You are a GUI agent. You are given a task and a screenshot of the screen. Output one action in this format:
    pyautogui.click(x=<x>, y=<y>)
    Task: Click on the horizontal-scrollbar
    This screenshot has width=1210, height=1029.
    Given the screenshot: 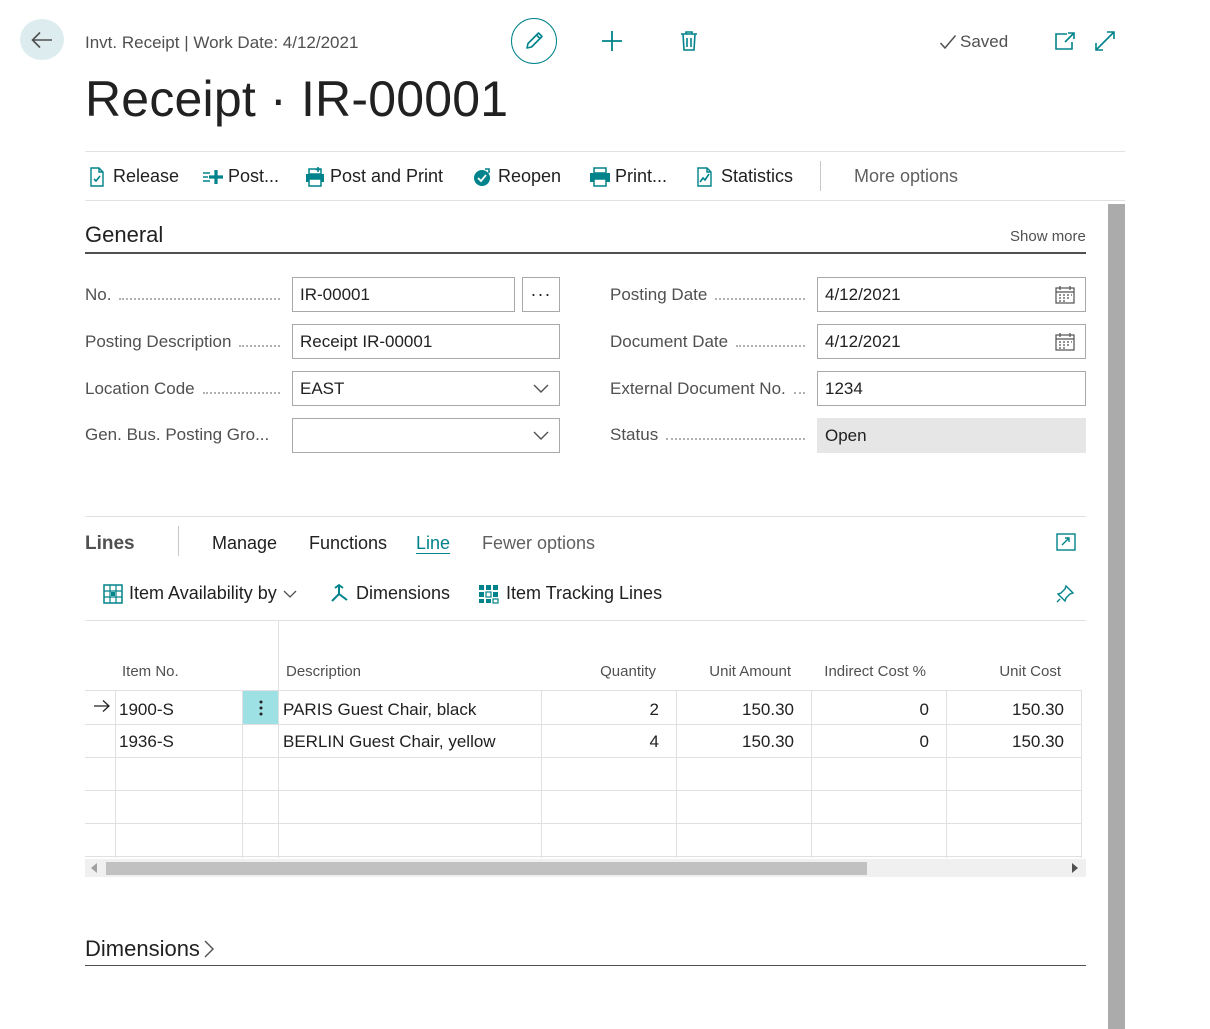 What is the action you would take?
    pyautogui.click(x=585, y=868)
    